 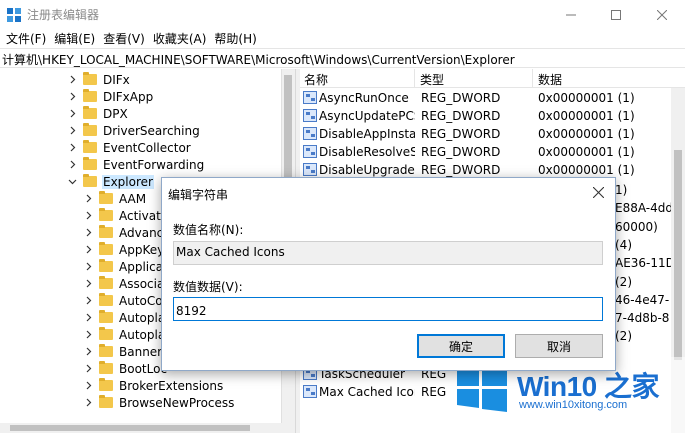 What do you see at coordinates (171, 385) in the screenshot?
I see `tree-item-label: BrokerExtensions` at bounding box center [171, 385].